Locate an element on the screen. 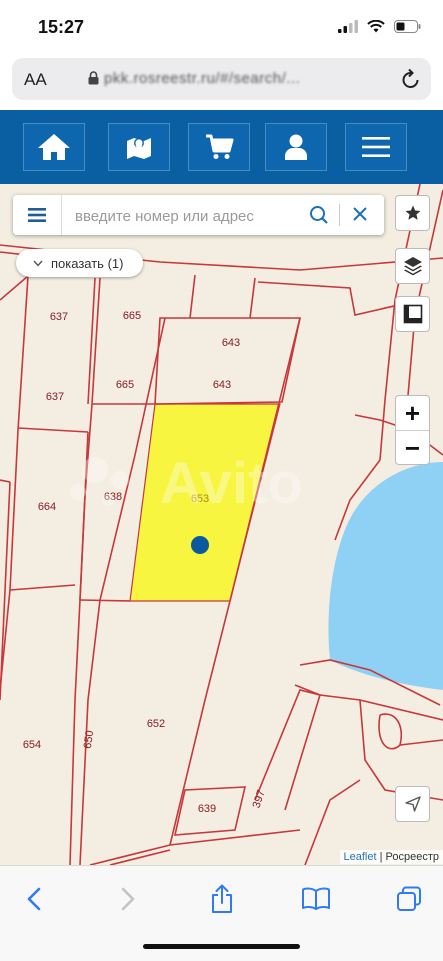 The image size is (443, 961). locate-button is located at coordinates (412, 804).